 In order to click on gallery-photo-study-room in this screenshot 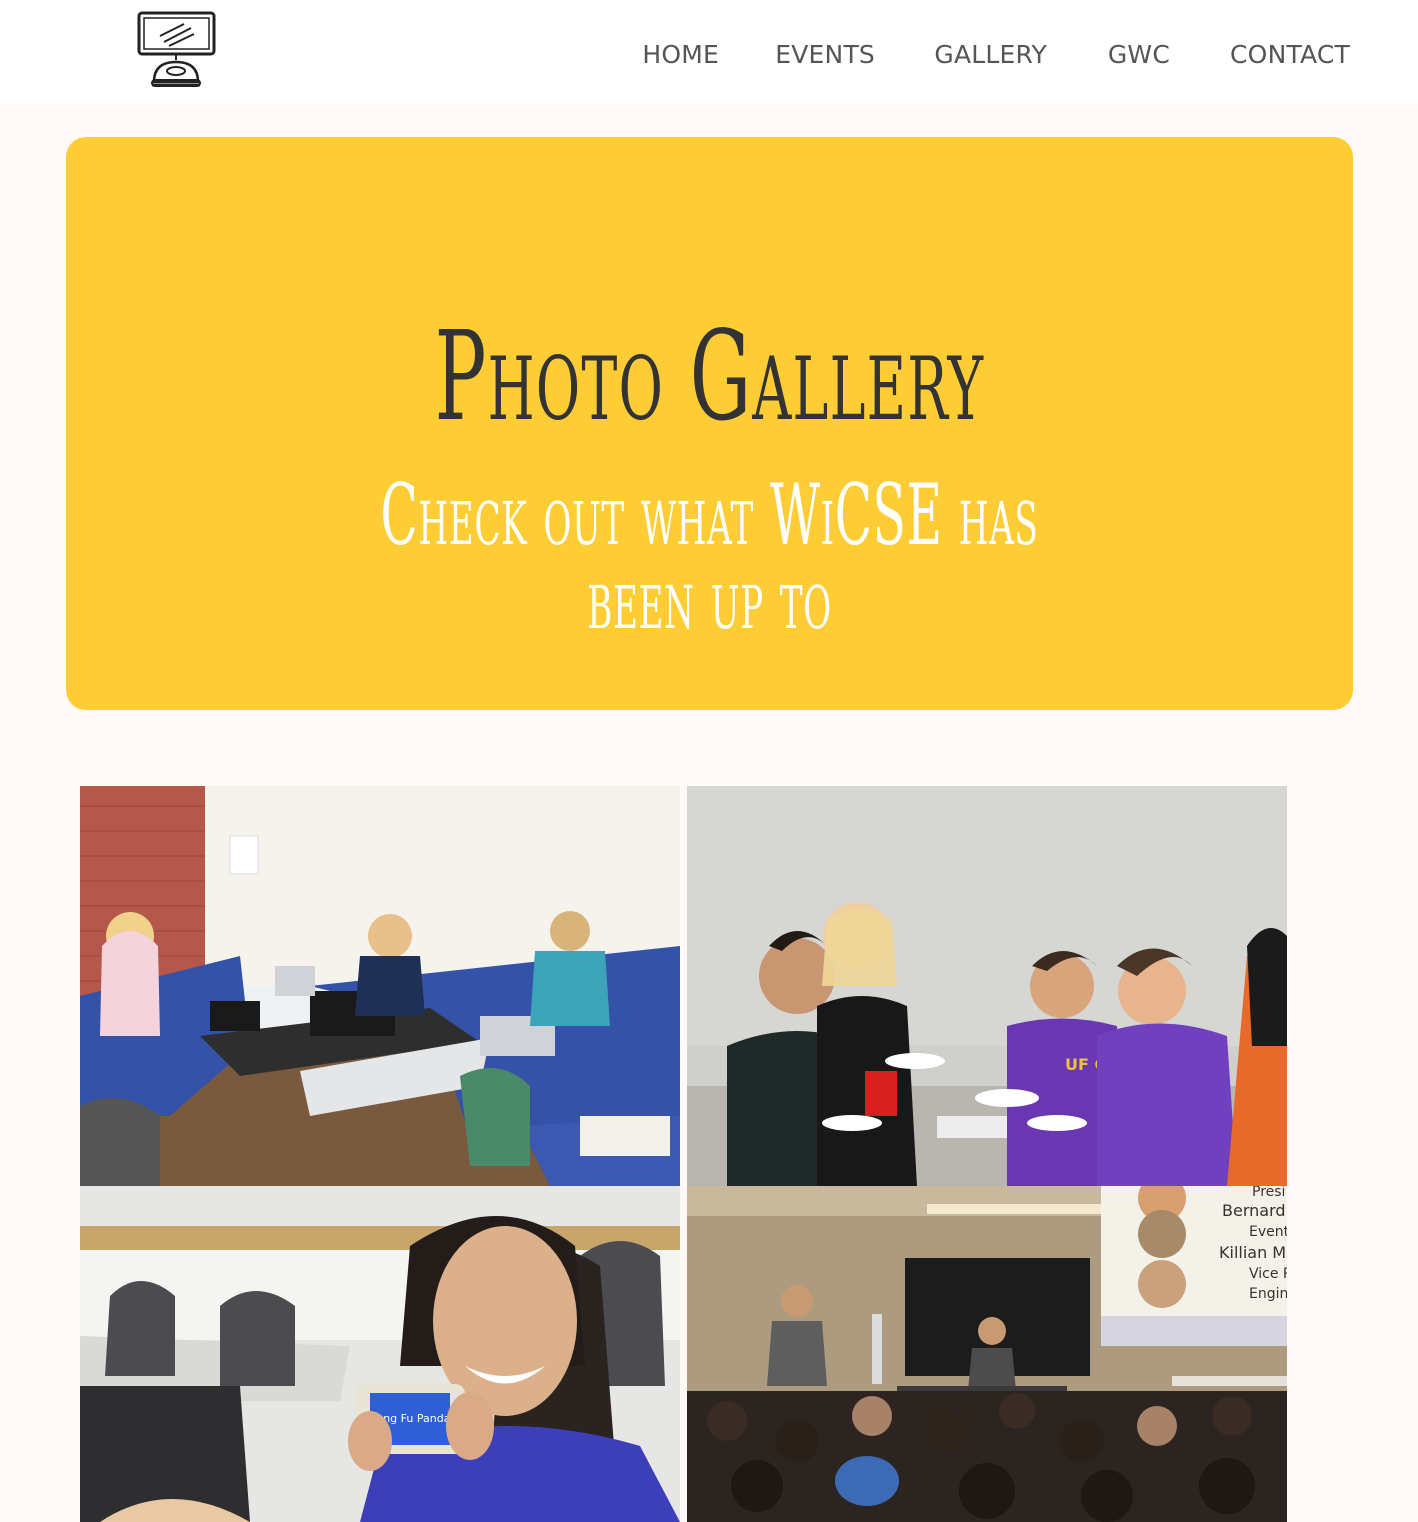, I will do `click(380, 986)`.